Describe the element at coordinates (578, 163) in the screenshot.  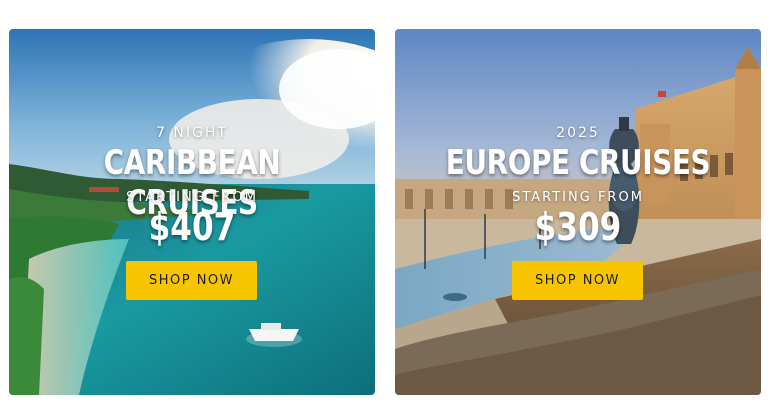
I see `promo-title: EUROPE CRUISES` at that location.